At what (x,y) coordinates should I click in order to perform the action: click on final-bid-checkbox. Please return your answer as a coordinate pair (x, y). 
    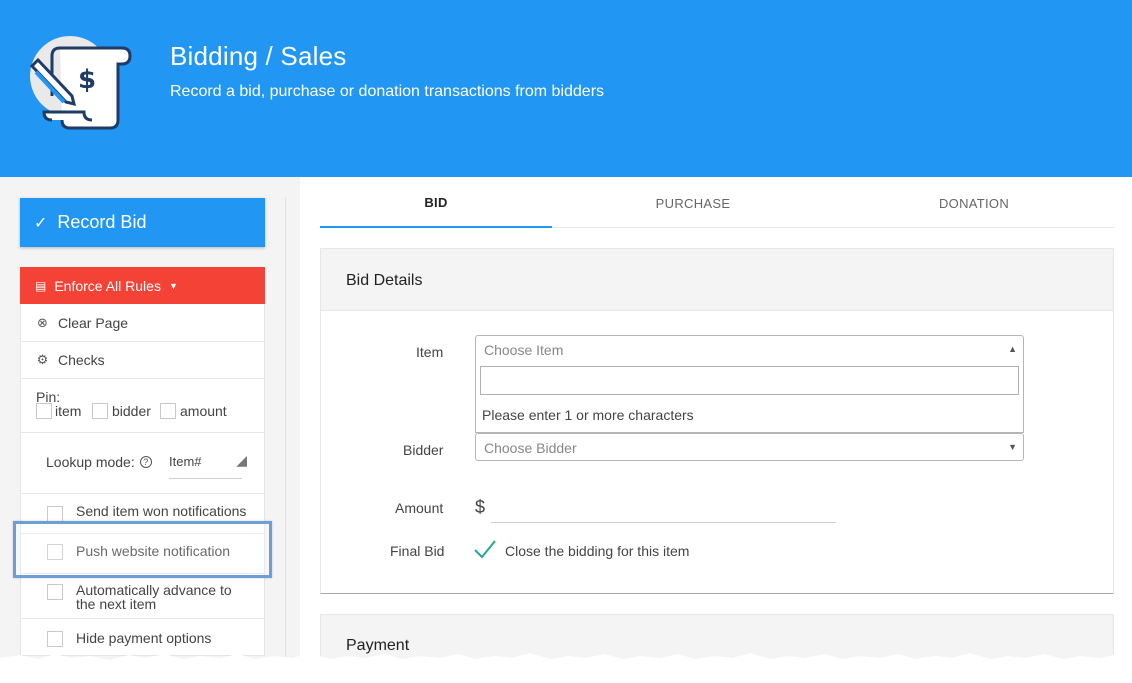
    Looking at the image, I should click on (485, 549).